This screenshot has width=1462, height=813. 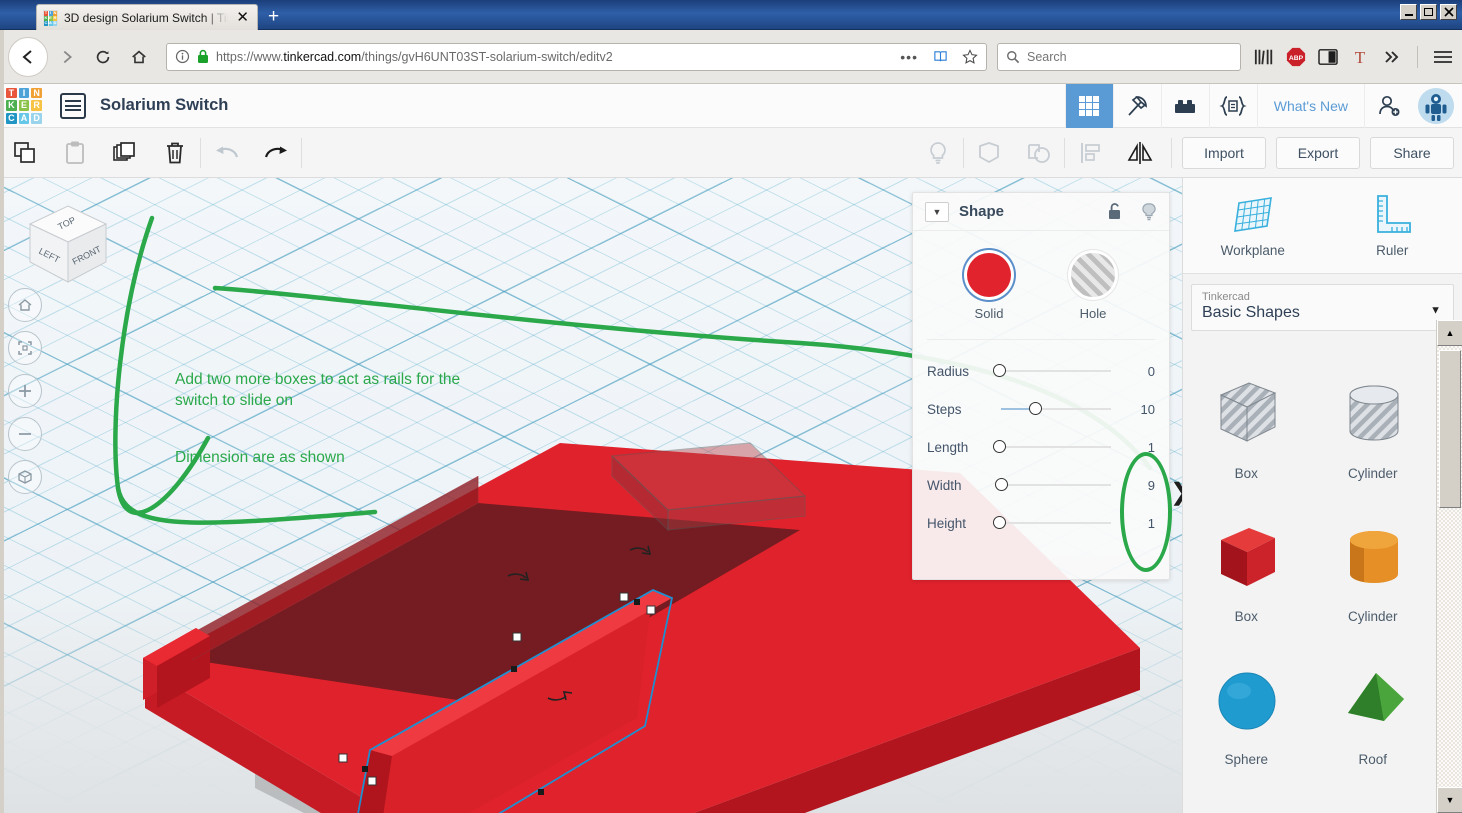 What do you see at coordinates (1388, 105) in the screenshot?
I see `add-person-icon` at bounding box center [1388, 105].